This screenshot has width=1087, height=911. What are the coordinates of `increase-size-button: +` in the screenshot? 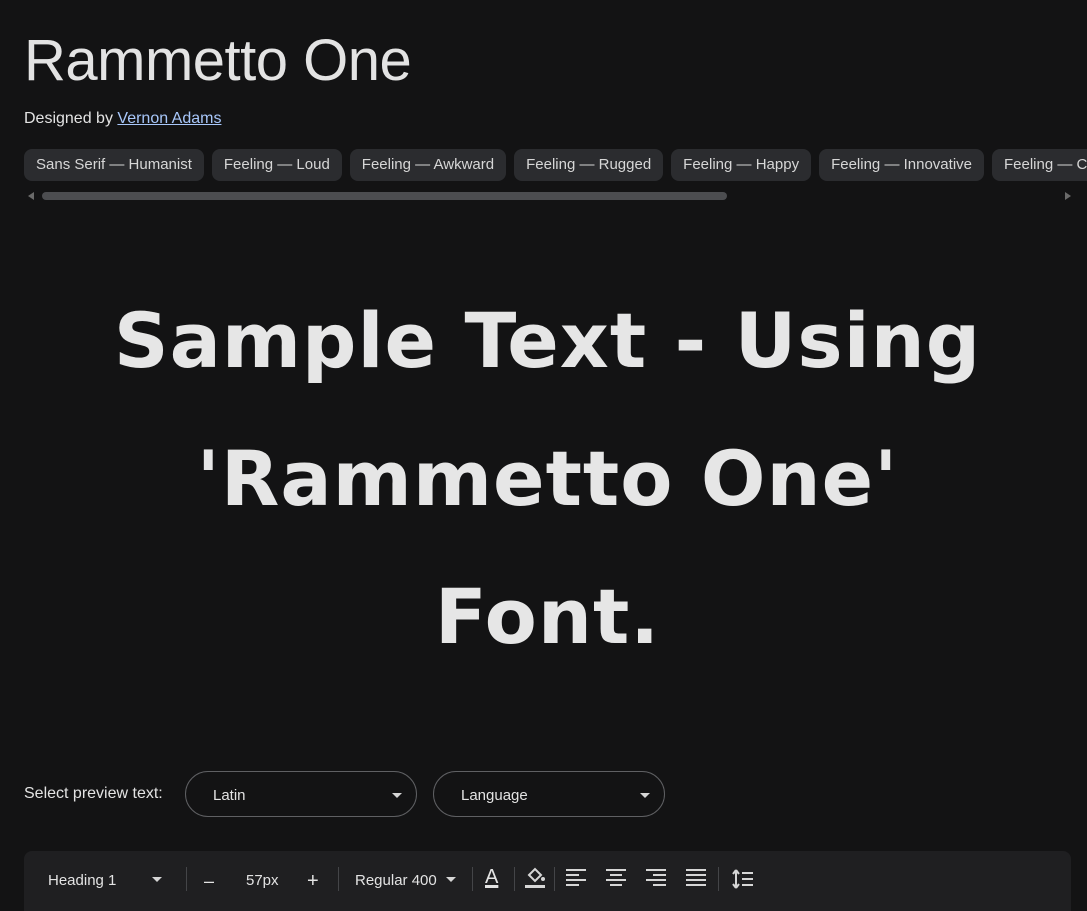 It's located at (313, 881).